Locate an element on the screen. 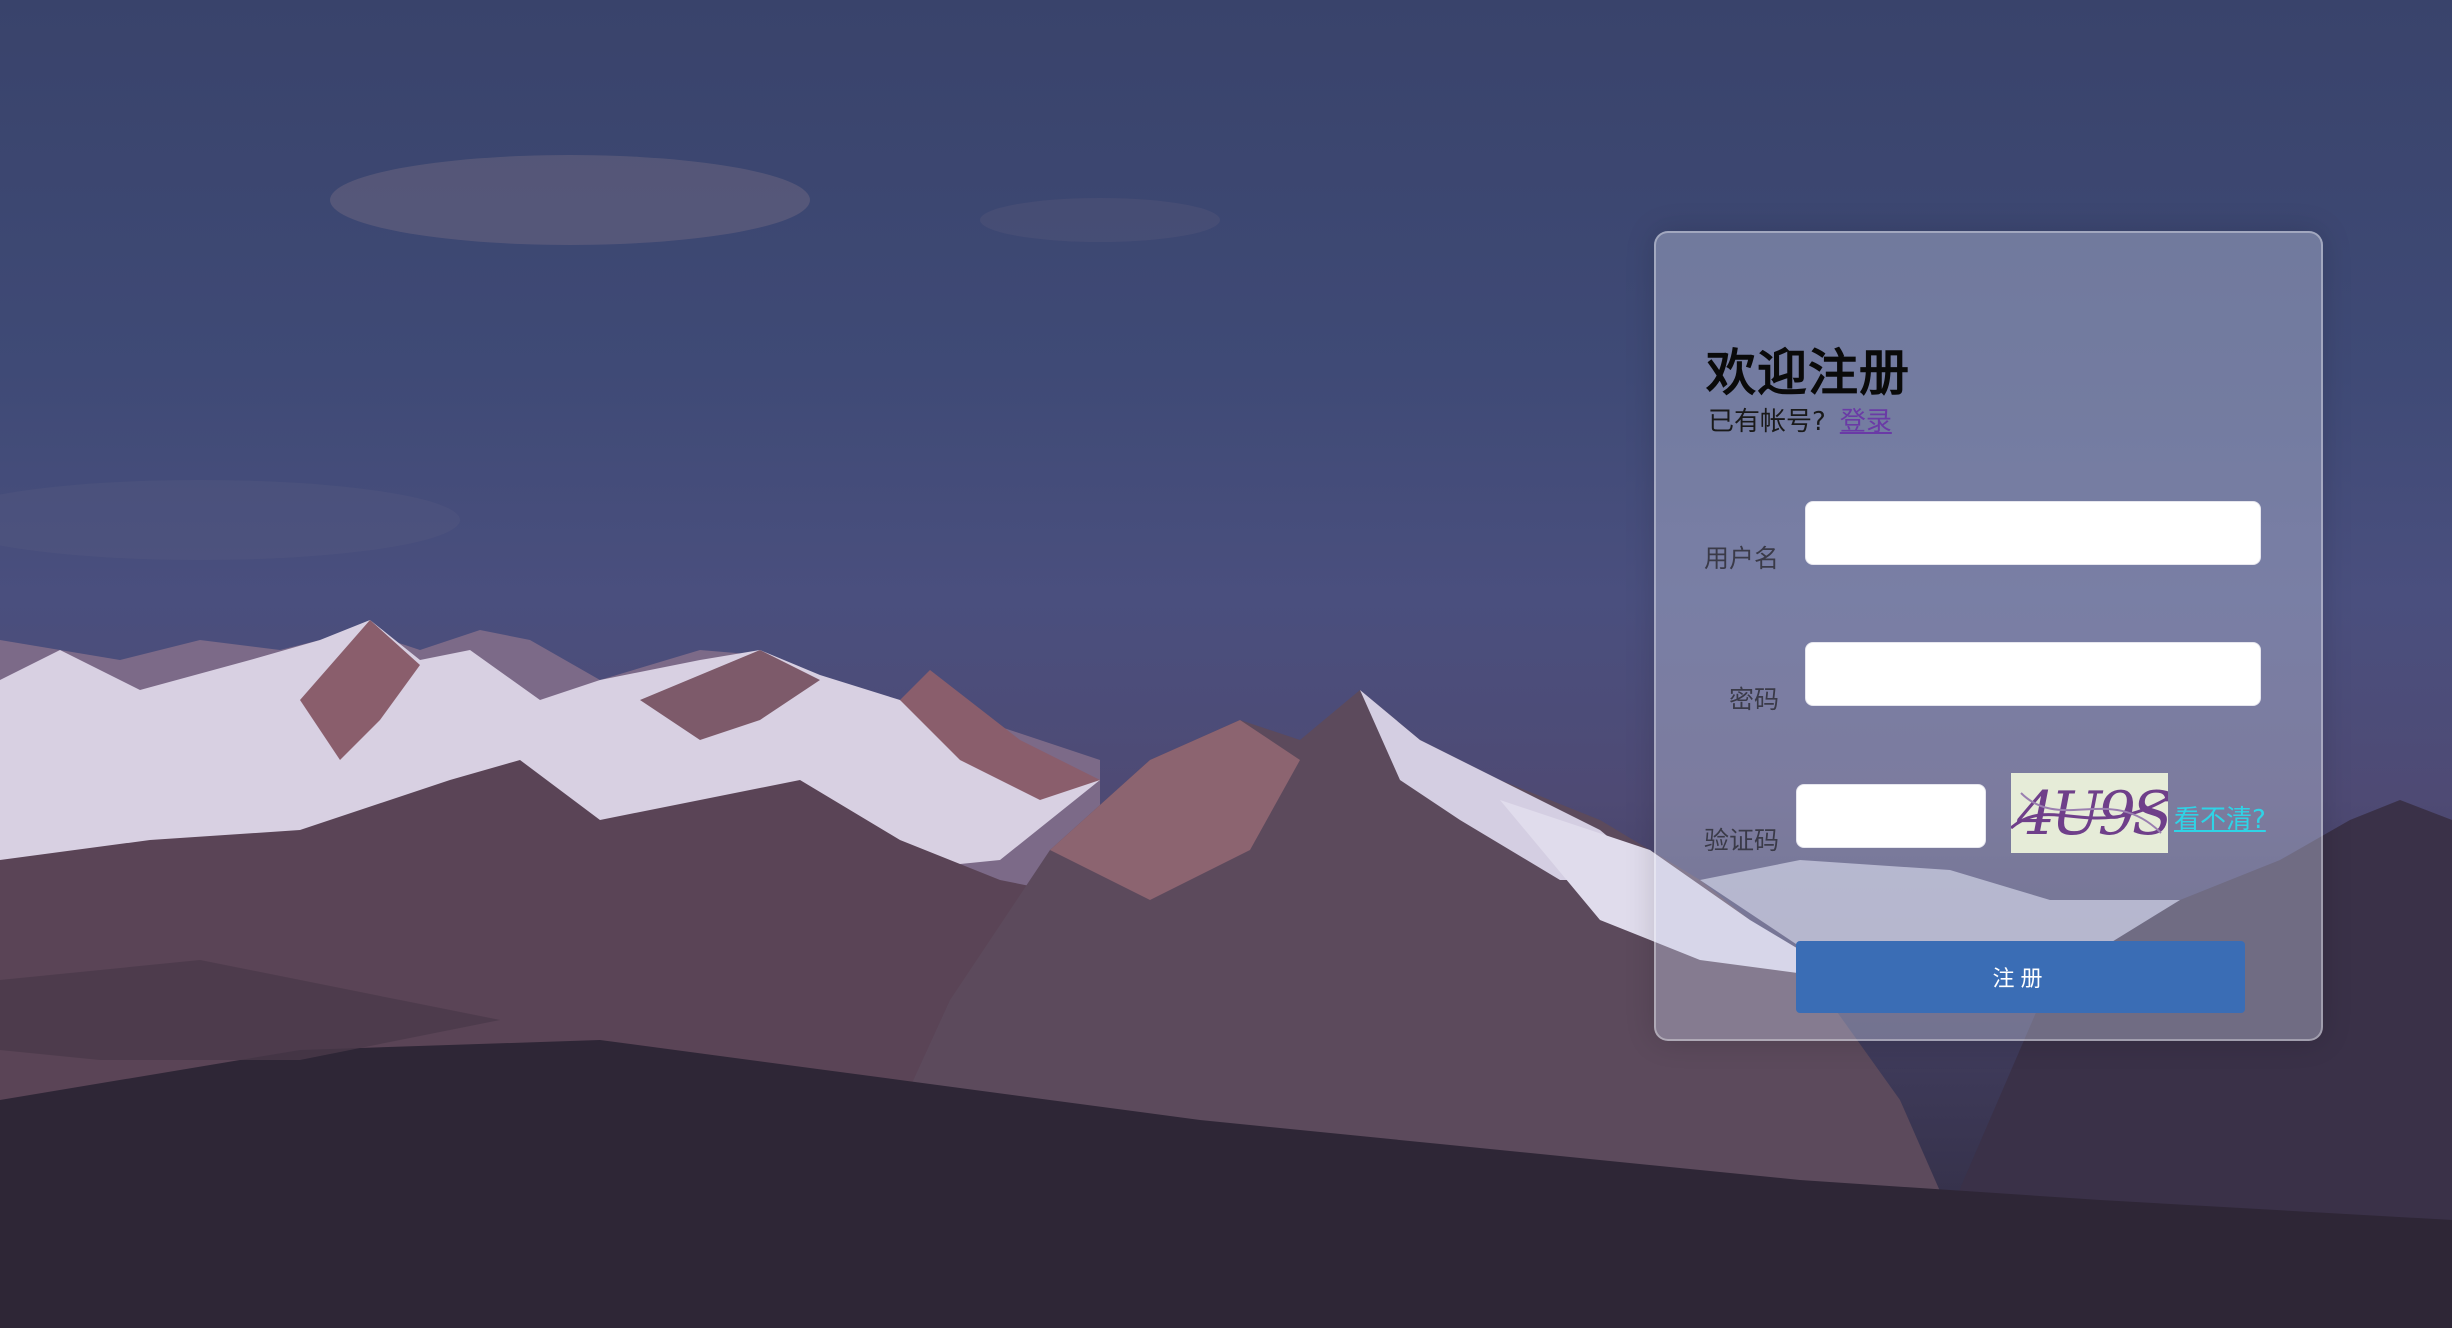  username-input is located at coordinates (2033, 533).